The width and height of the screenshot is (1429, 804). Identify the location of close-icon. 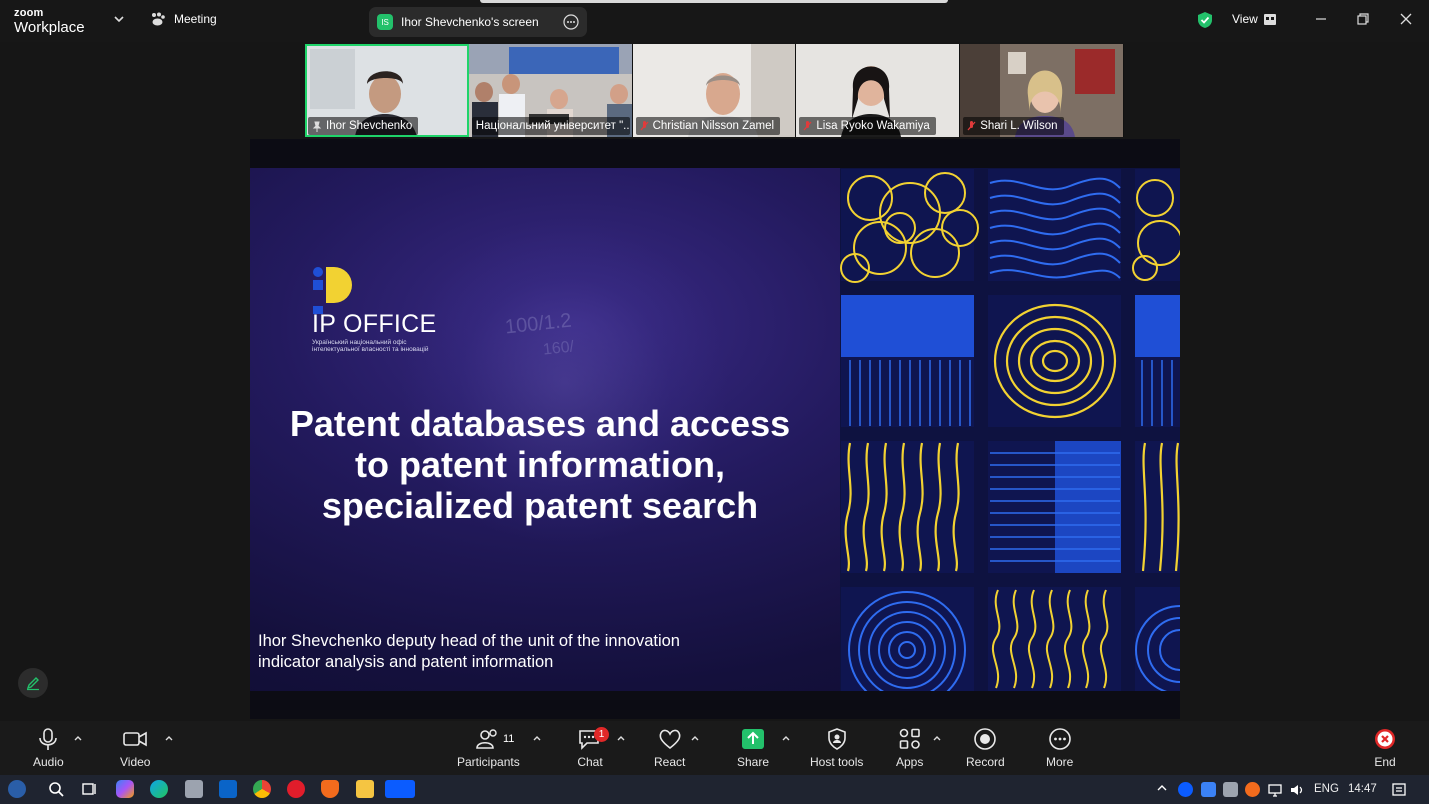
(1406, 19).